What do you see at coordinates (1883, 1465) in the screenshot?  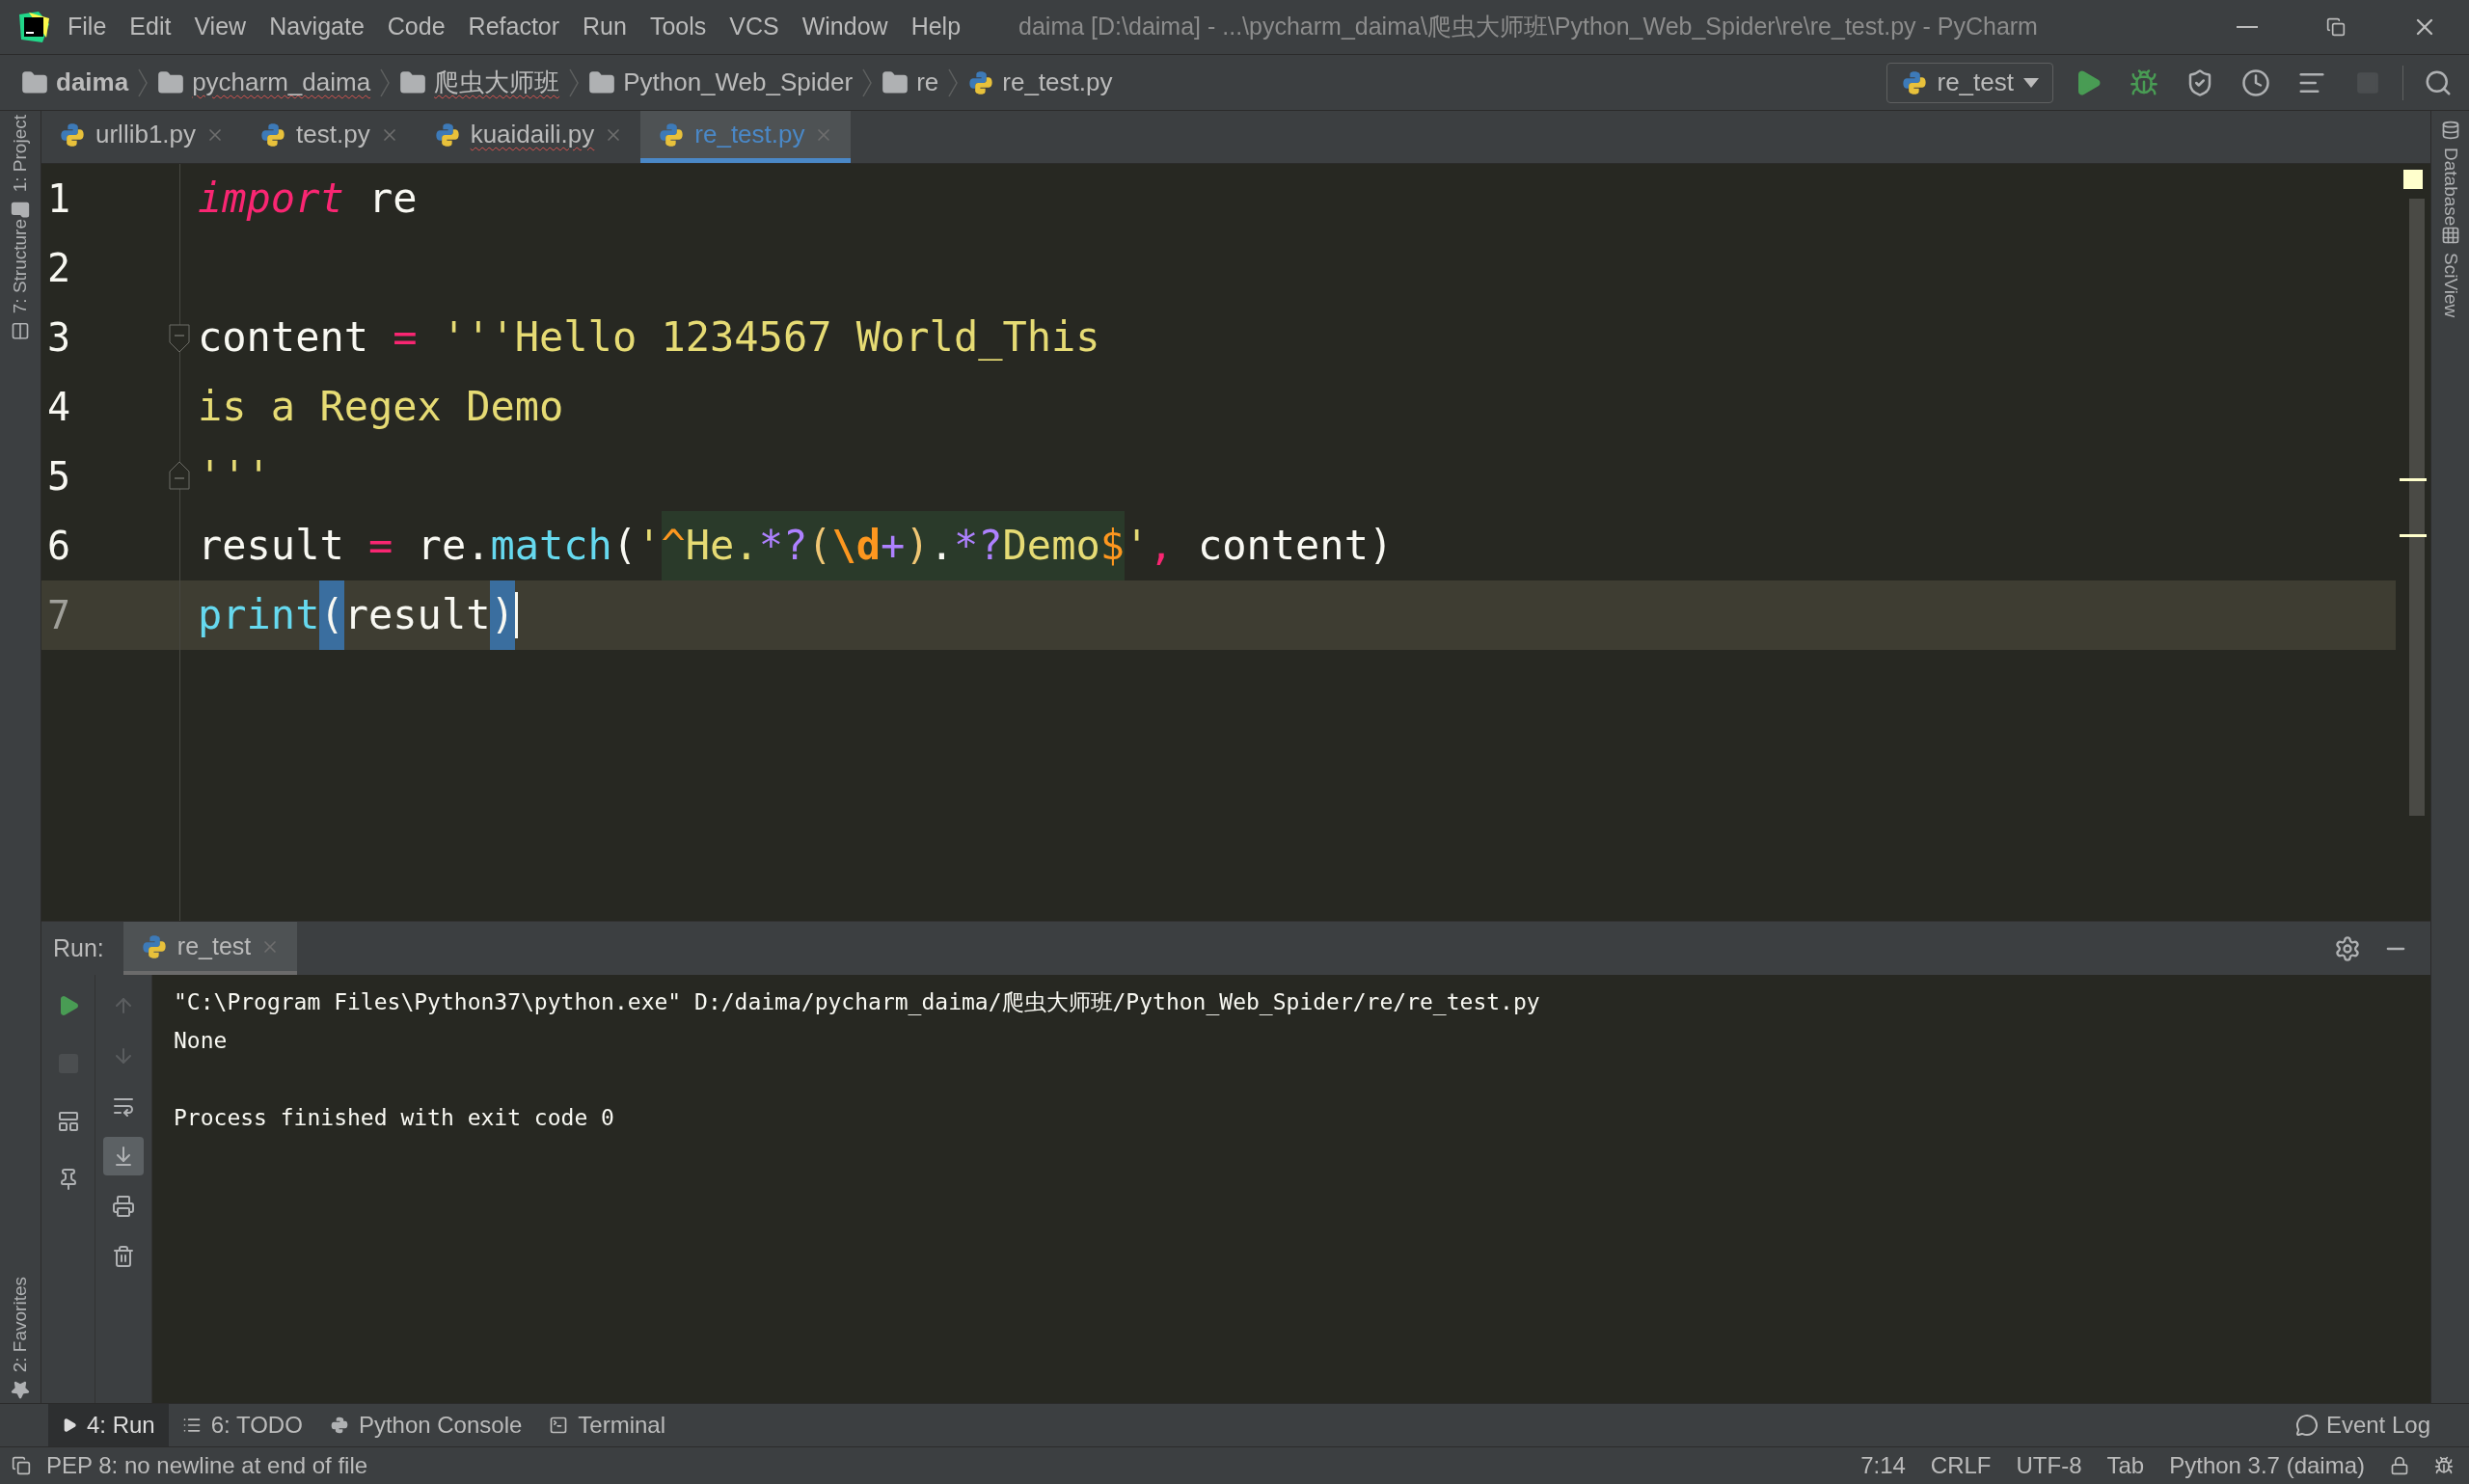 I see `status-item: 7:14` at bounding box center [1883, 1465].